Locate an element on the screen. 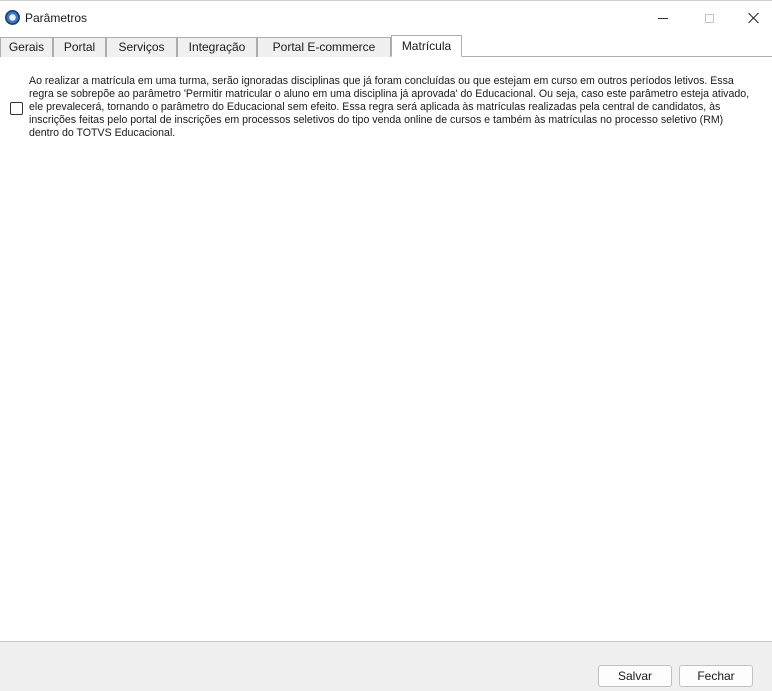  title-bar: Parâmetros is located at coordinates (386, 18).